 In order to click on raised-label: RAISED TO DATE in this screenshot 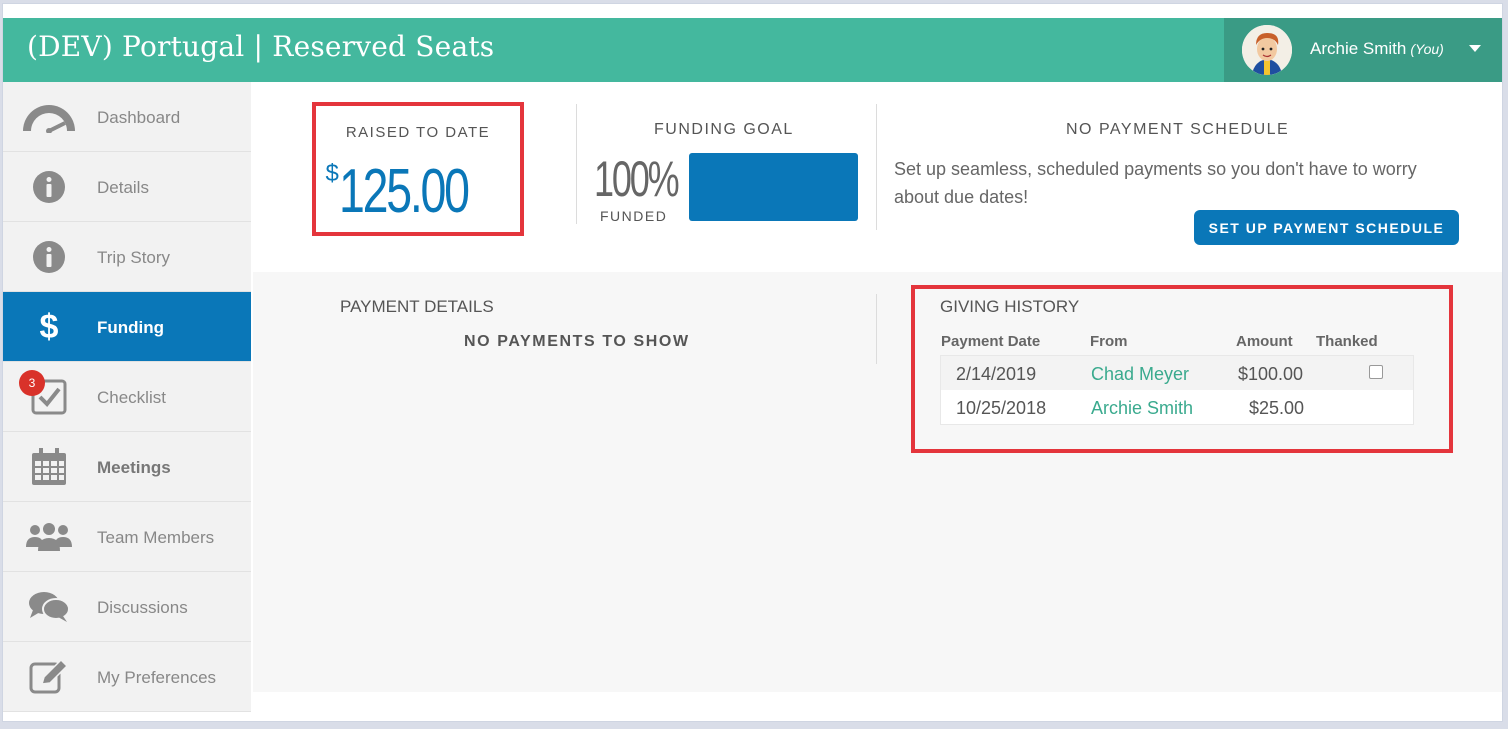, I will do `click(418, 132)`.